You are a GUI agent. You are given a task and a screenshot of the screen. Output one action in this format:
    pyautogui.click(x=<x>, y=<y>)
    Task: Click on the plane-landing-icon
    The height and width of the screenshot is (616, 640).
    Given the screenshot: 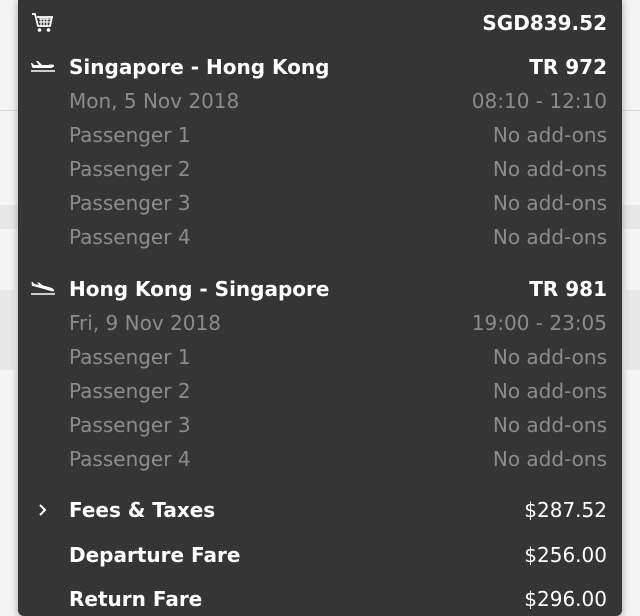 What is the action you would take?
    pyautogui.click(x=43, y=289)
    